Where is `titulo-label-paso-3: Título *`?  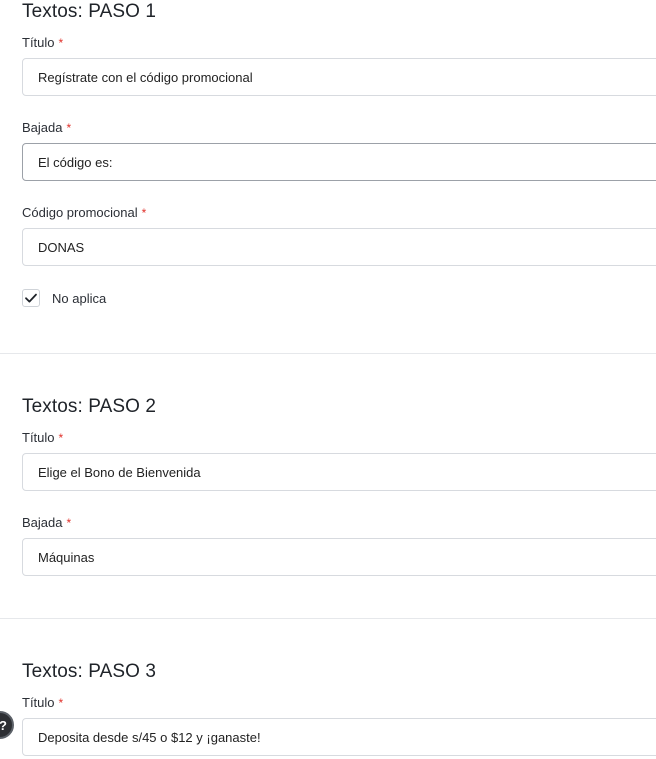
titulo-label-paso-3: Título * is located at coordinates (42, 703).